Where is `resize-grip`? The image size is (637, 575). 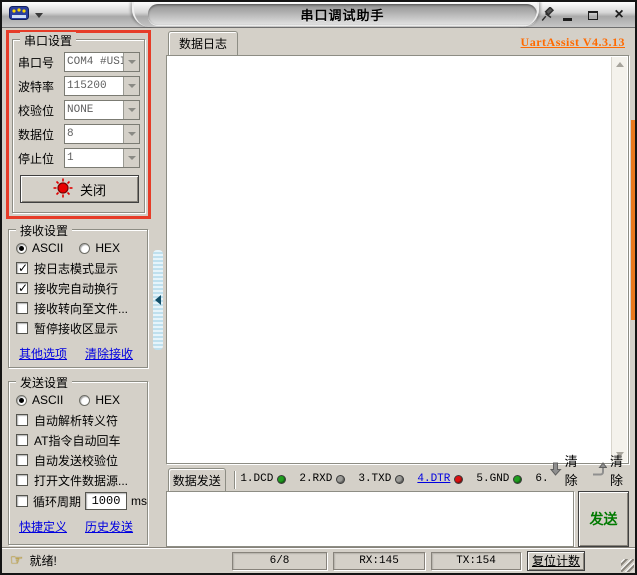 resize-grip is located at coordinates (627, 565).